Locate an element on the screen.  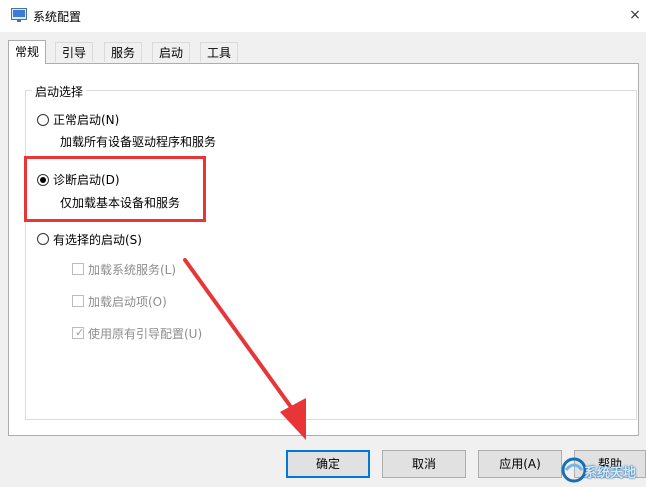
window-title: 系统配置 is located at coordinates (57, 17).